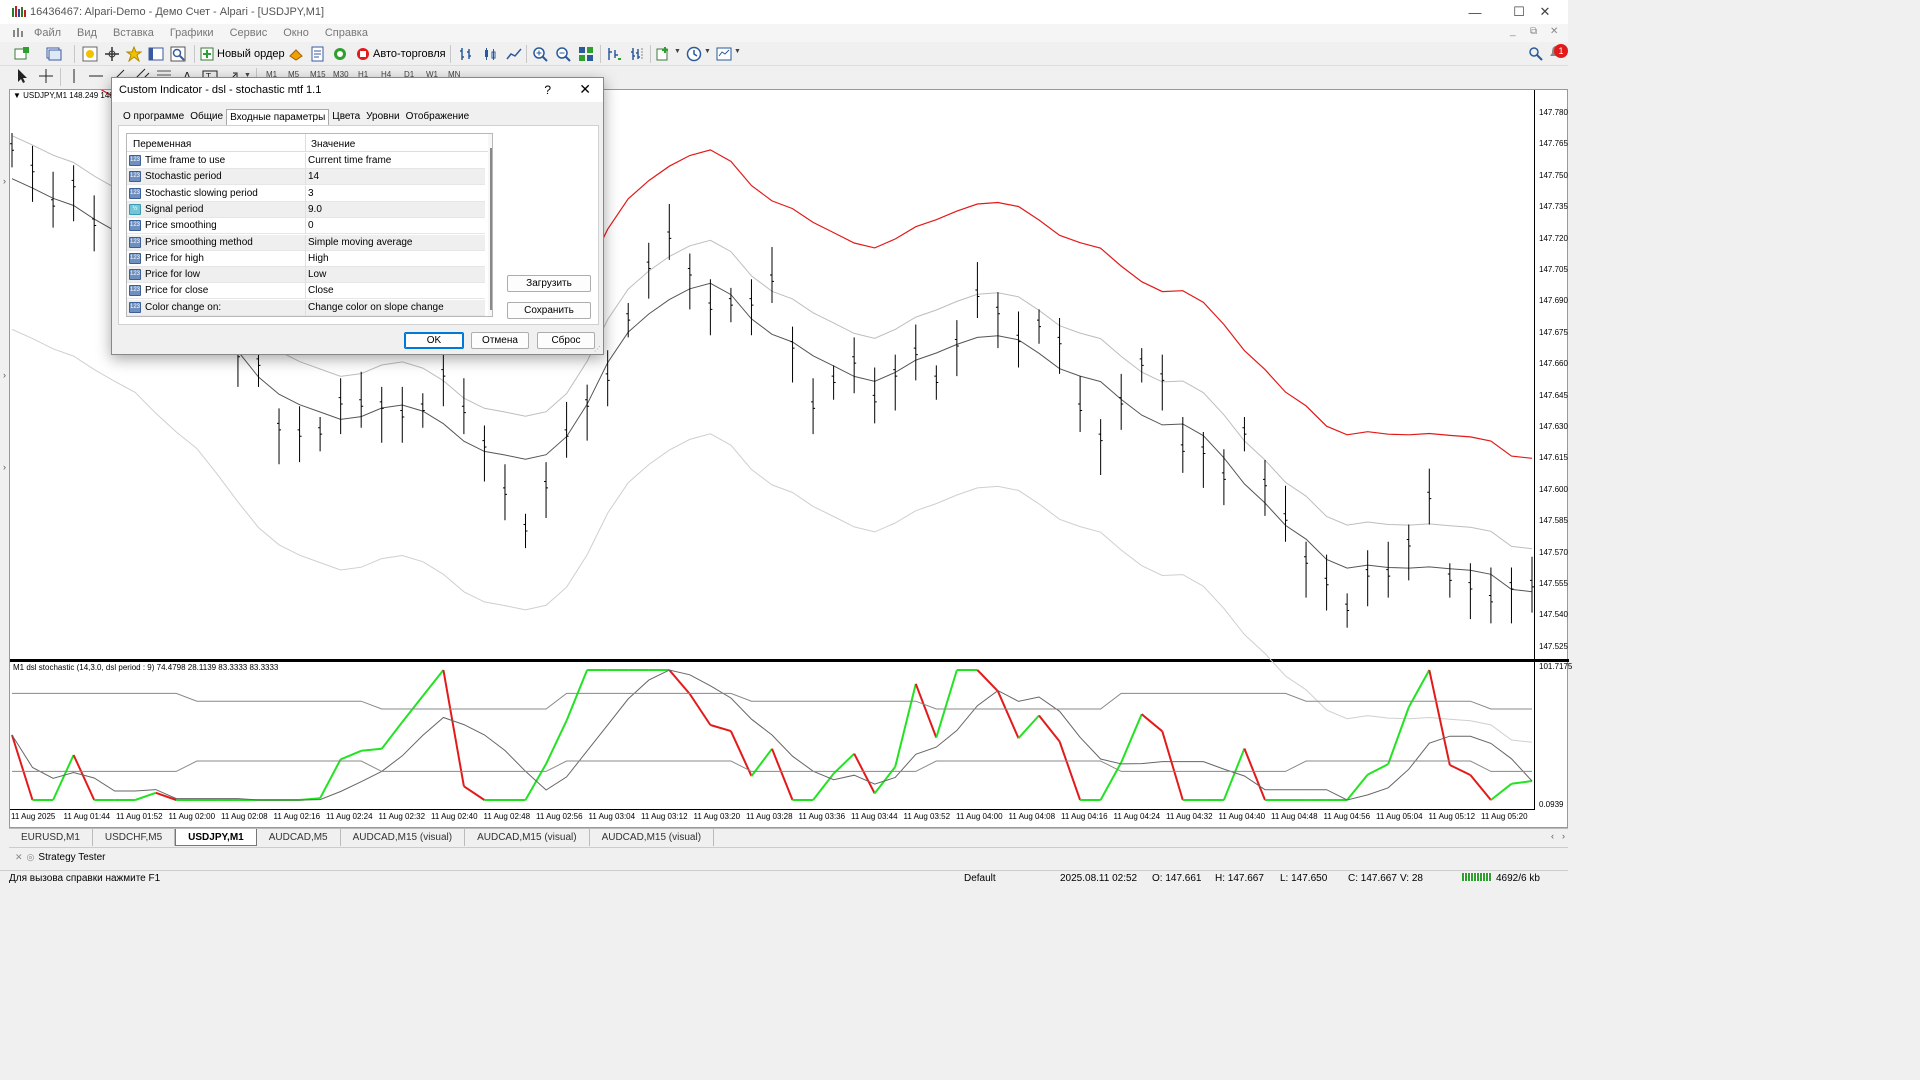 The width and height of the screenshot is (1920, 1080). What do you see at coordinates (527, 837) in the screenshot?
I see `tab-audcad-m15-visual-2: AUDCAD,M15 (visual)` at bounding box center [527, 837].